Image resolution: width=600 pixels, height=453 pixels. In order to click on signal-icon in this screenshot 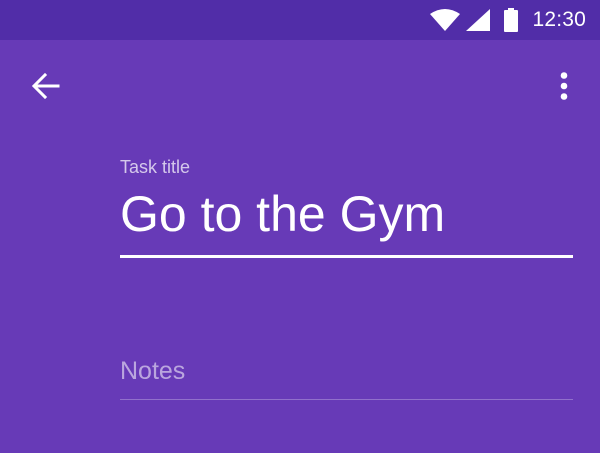, I will do `click(478, 20)`.